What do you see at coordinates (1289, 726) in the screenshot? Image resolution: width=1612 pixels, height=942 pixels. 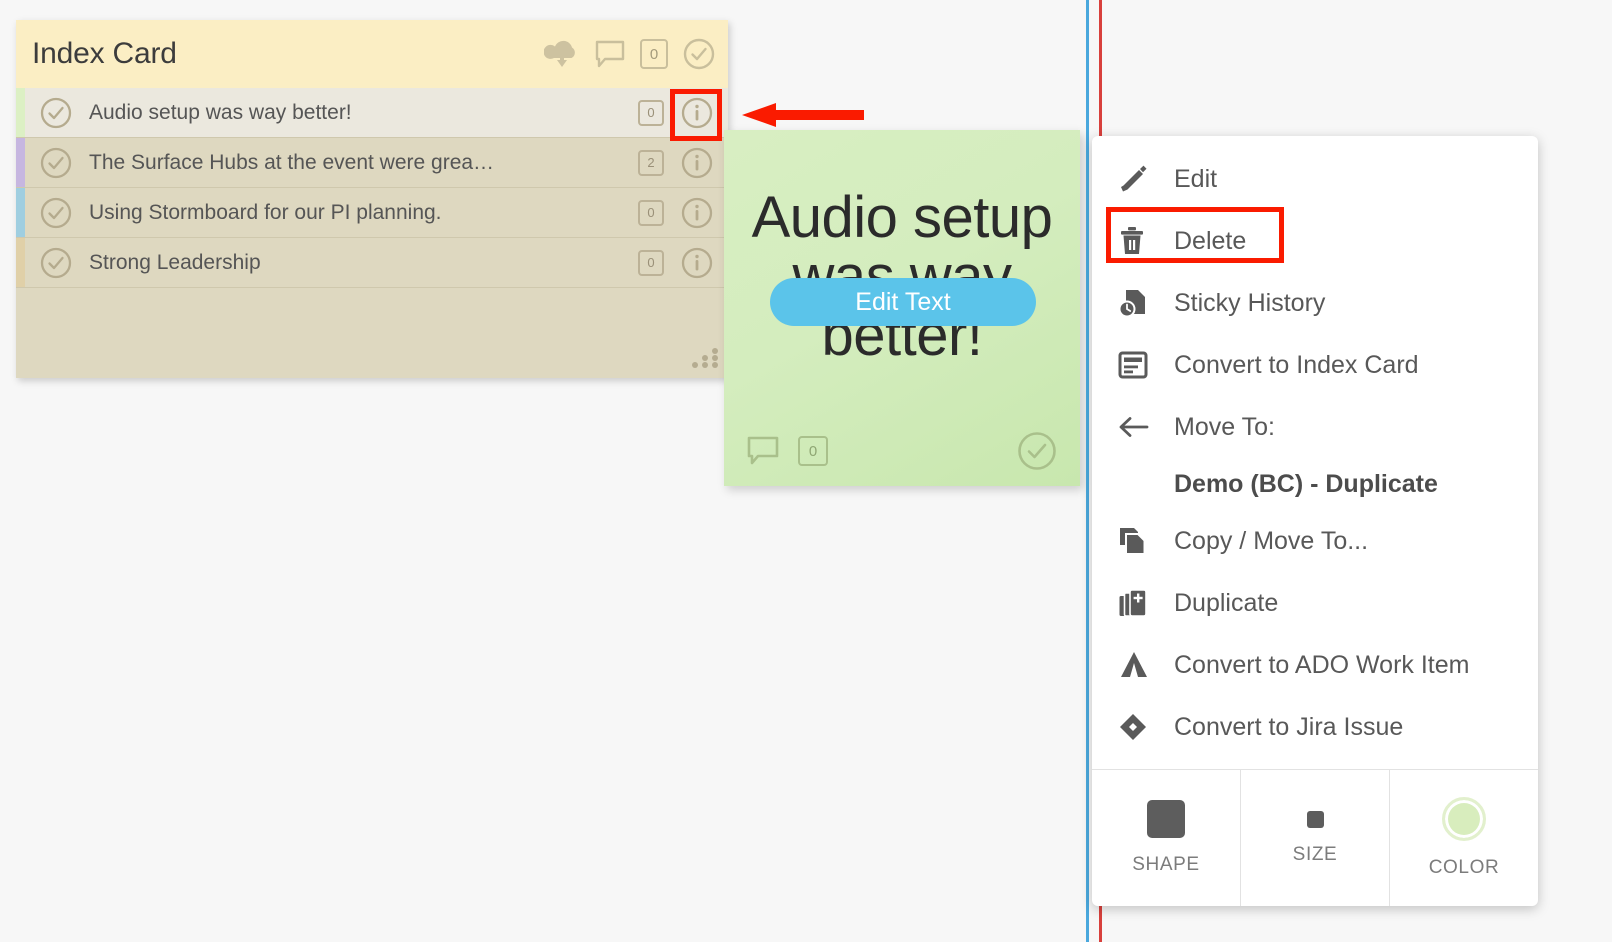 I see `menu-item-label: Convert to Jira Issue` at bounding box center [1289, 726].